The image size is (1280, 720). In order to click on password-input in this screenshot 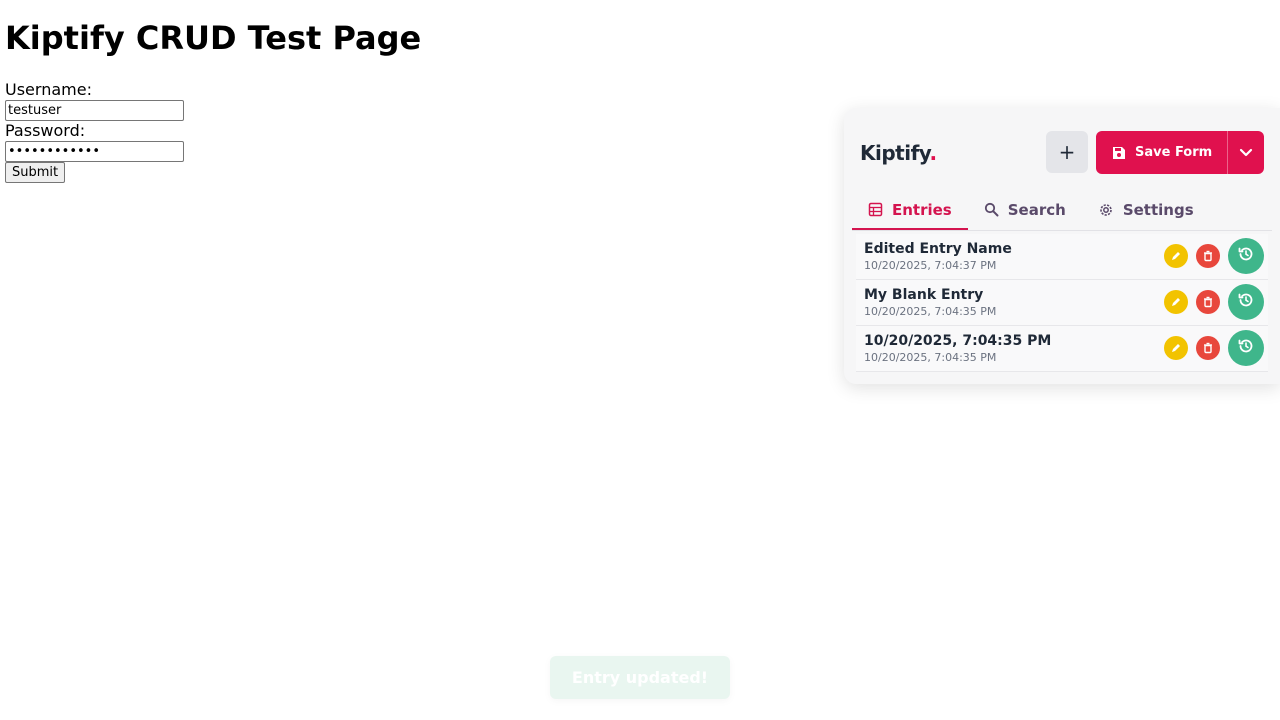, I will do `click(94, 151)`.